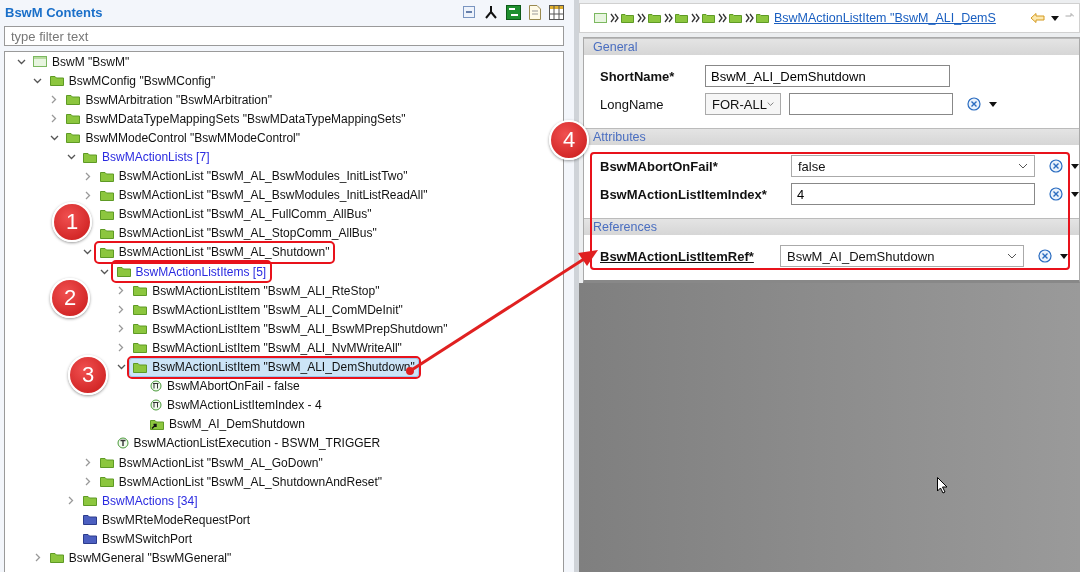 This screenshot has width=1080, height=572. Describe the element at coordinates (263, 195) in the screenshot. I see `tree-item: BswMActionList "BswM_AL_BswModules_InitListReadAll"` at that location.